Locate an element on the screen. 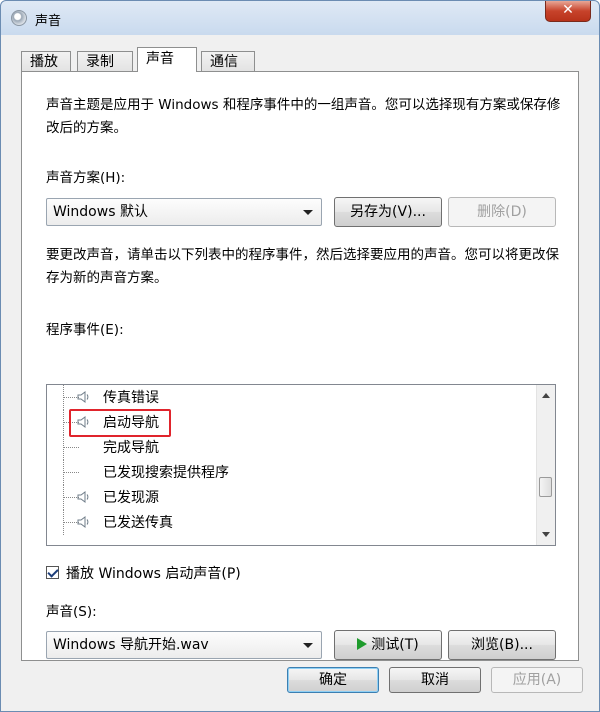 This screenshot has height=712, width=600. tab-playback: 播放 is located at coordinates (46, 61).